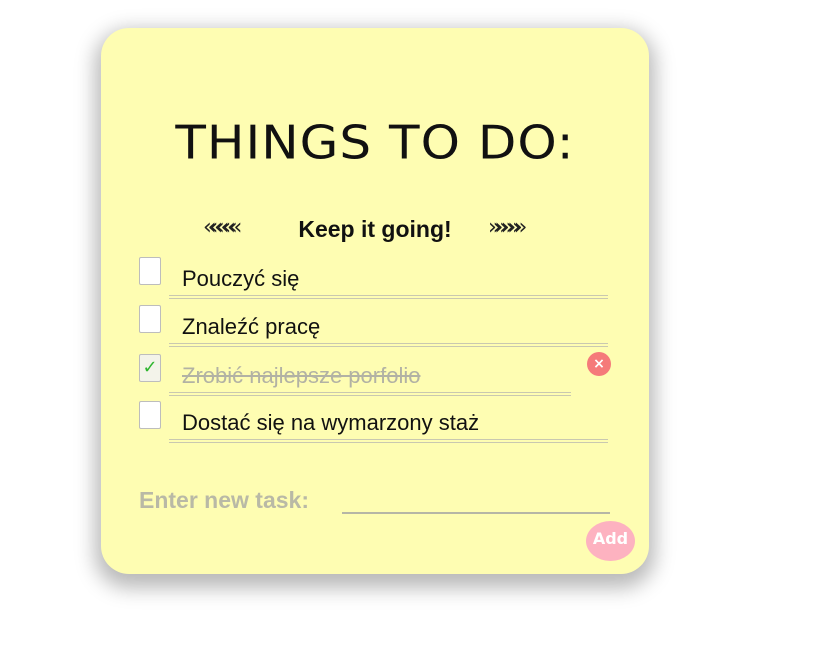  I want to click on task-text: Znaleźć pracę, so click(251, 327).